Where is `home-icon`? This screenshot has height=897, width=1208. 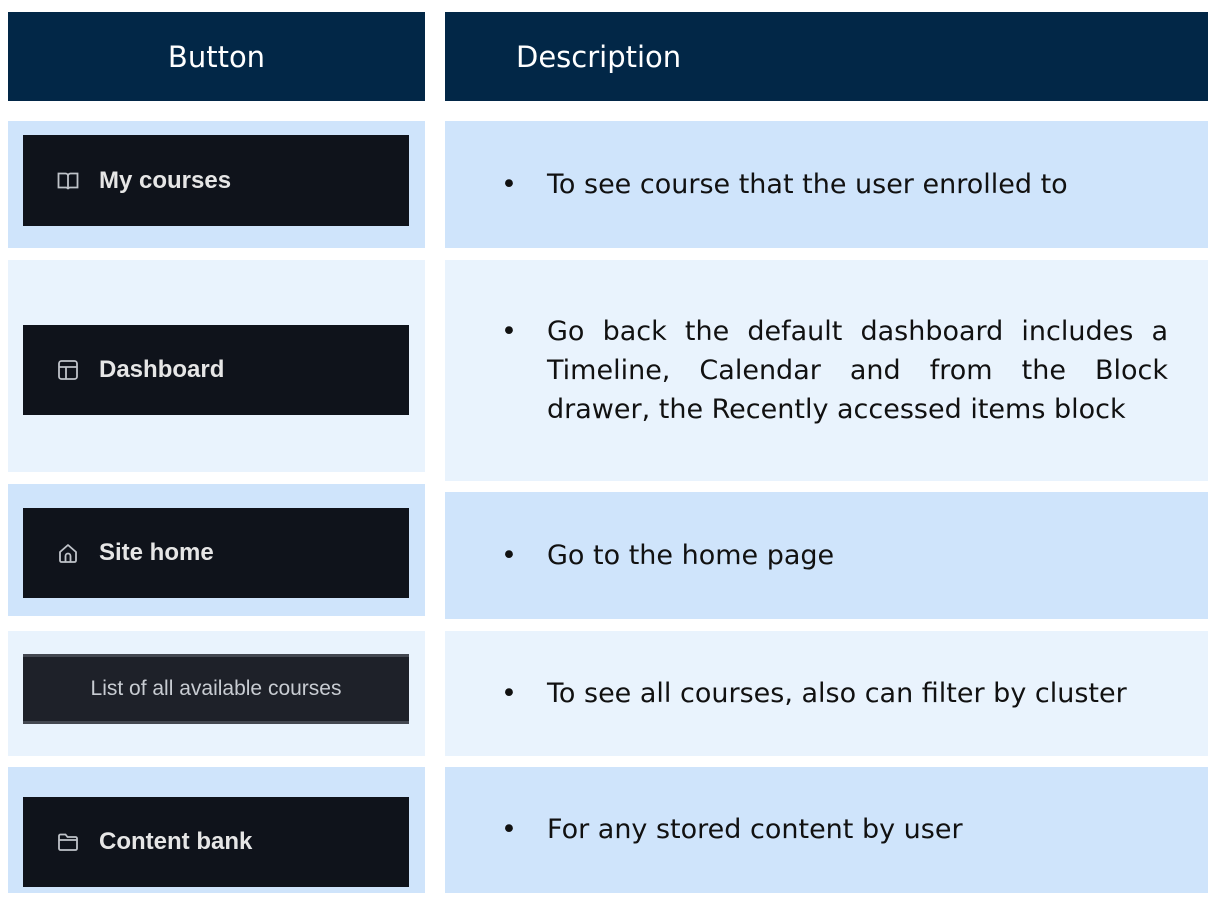 home-icon is located at coordinates (68, 553).